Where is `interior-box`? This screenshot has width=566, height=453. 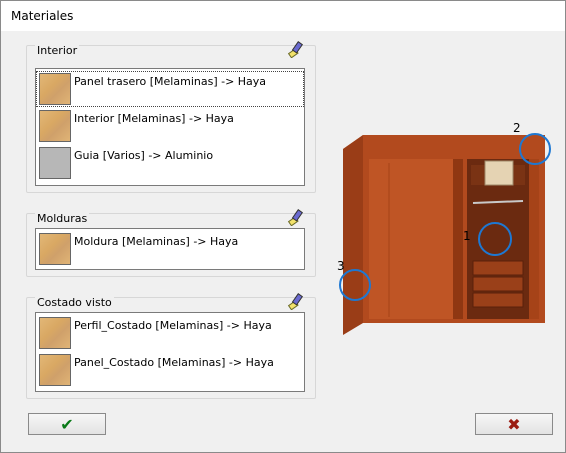
interior-box is located at coordinates (499, 173).